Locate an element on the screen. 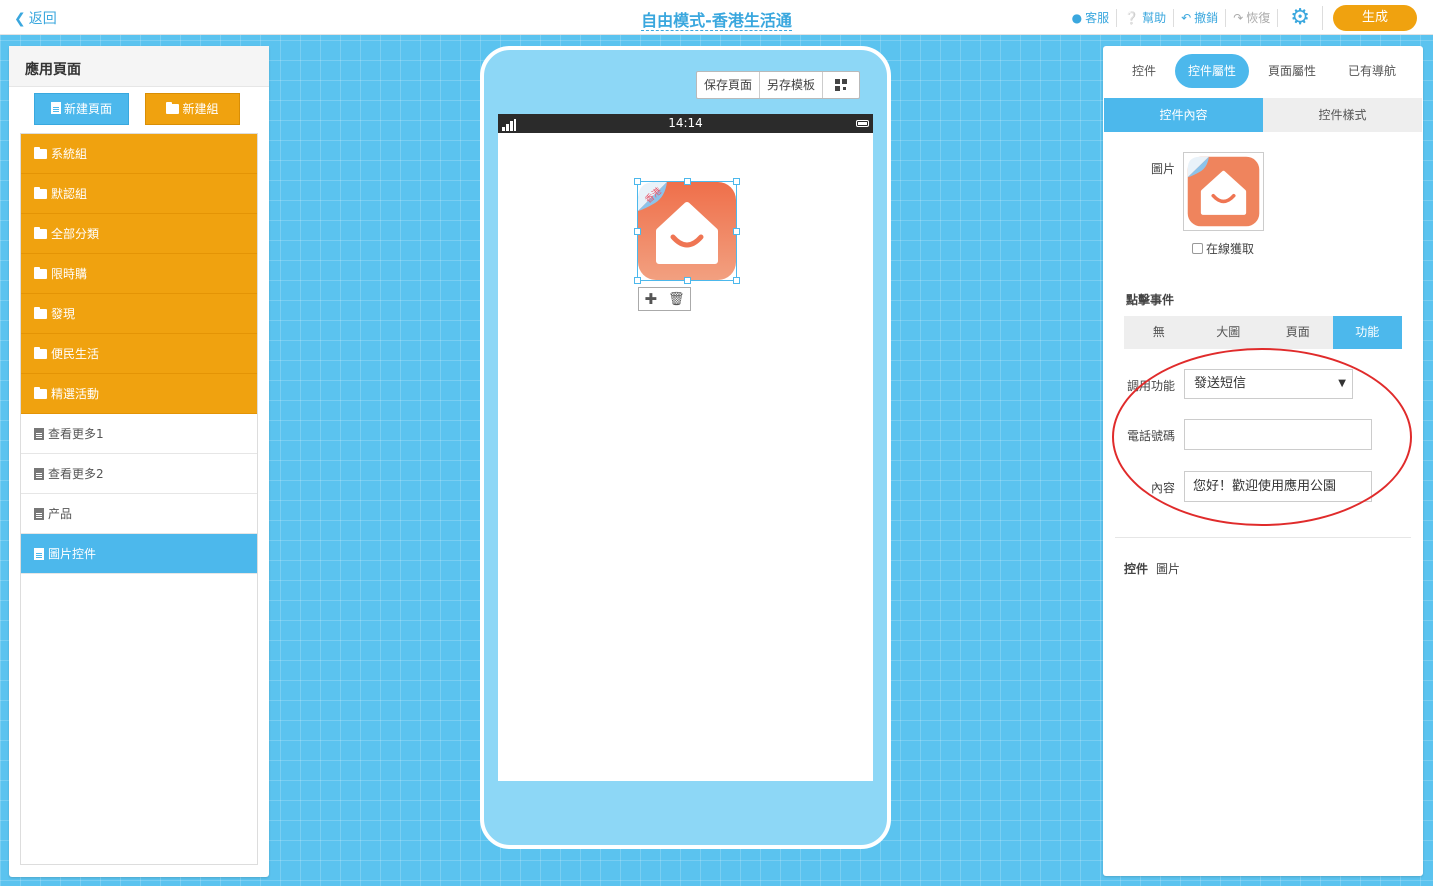  page-item: 查看更多1 is located at coordinates (139, 434).